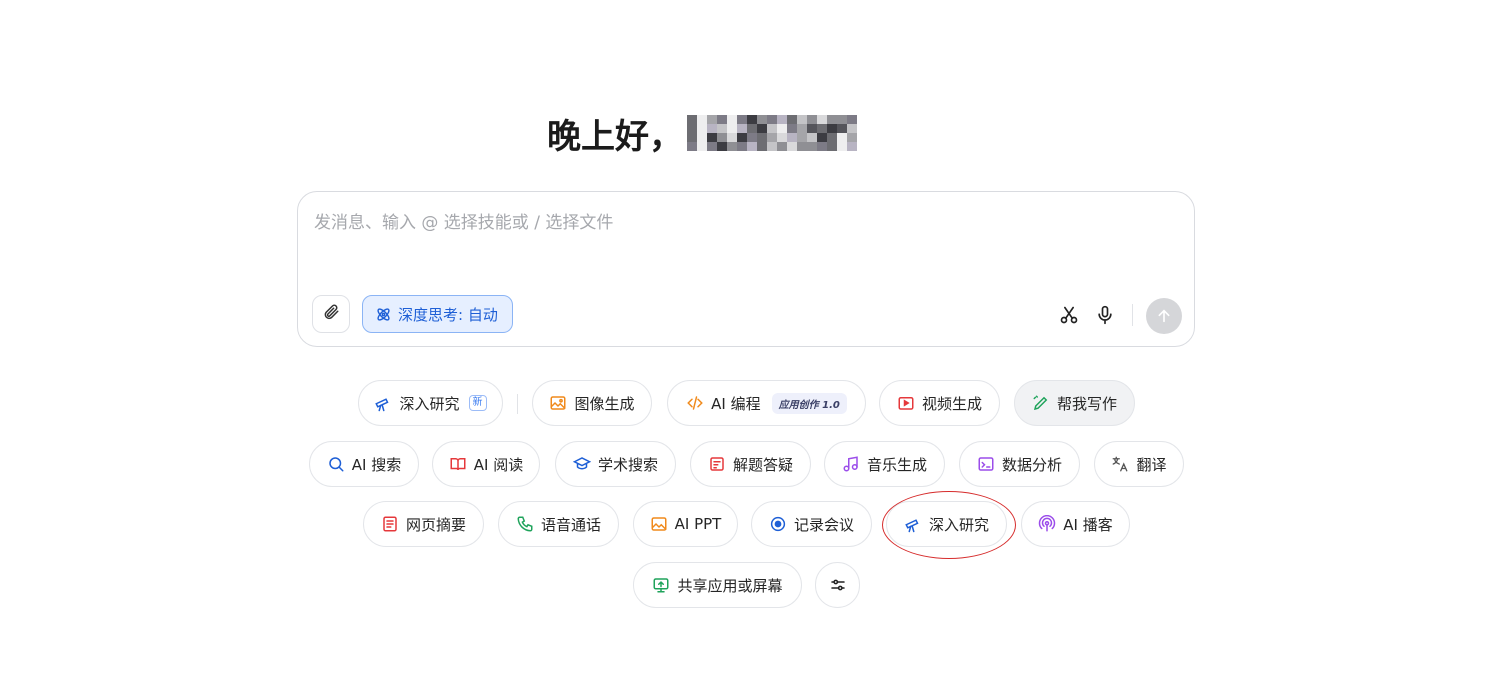 This screenshot has height=695, width=1494. I want to click on skill-label: 帮我写作, so click(1086, 403).